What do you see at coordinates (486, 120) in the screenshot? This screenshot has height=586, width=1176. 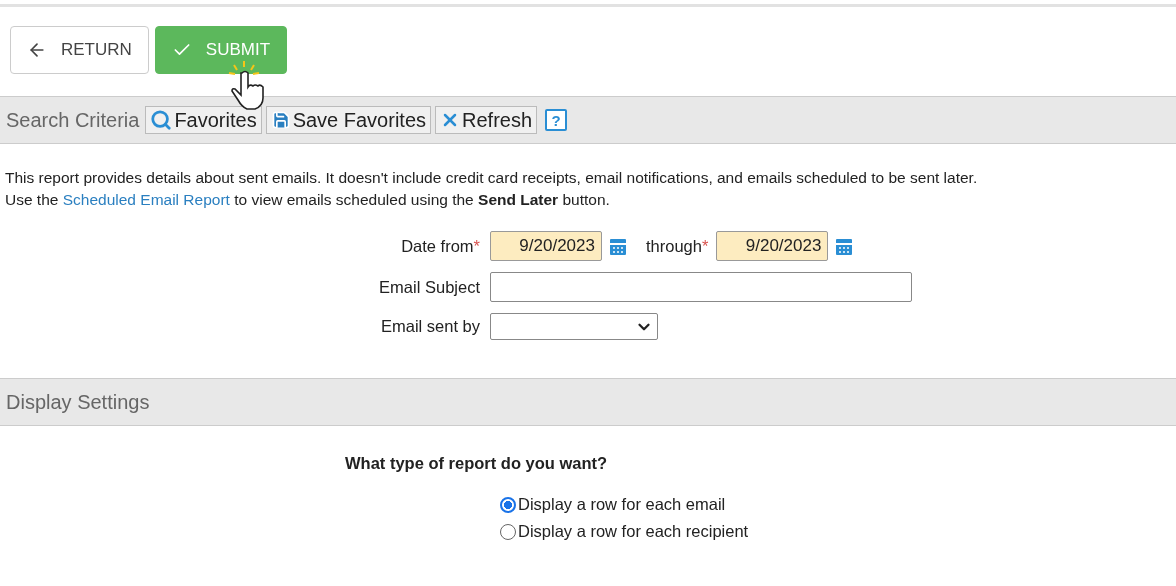 I see `refresh-button: Refresh` at bounding box center [486, 120].